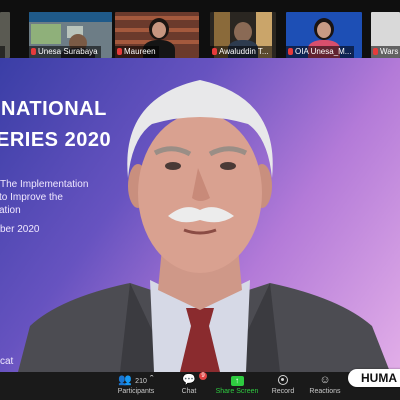 The width and height of the screenshot is (400, 400). Describe the element at coordinates (237, 391) in the screenshot. I see `share-screen-label: Share Screen` at that location.